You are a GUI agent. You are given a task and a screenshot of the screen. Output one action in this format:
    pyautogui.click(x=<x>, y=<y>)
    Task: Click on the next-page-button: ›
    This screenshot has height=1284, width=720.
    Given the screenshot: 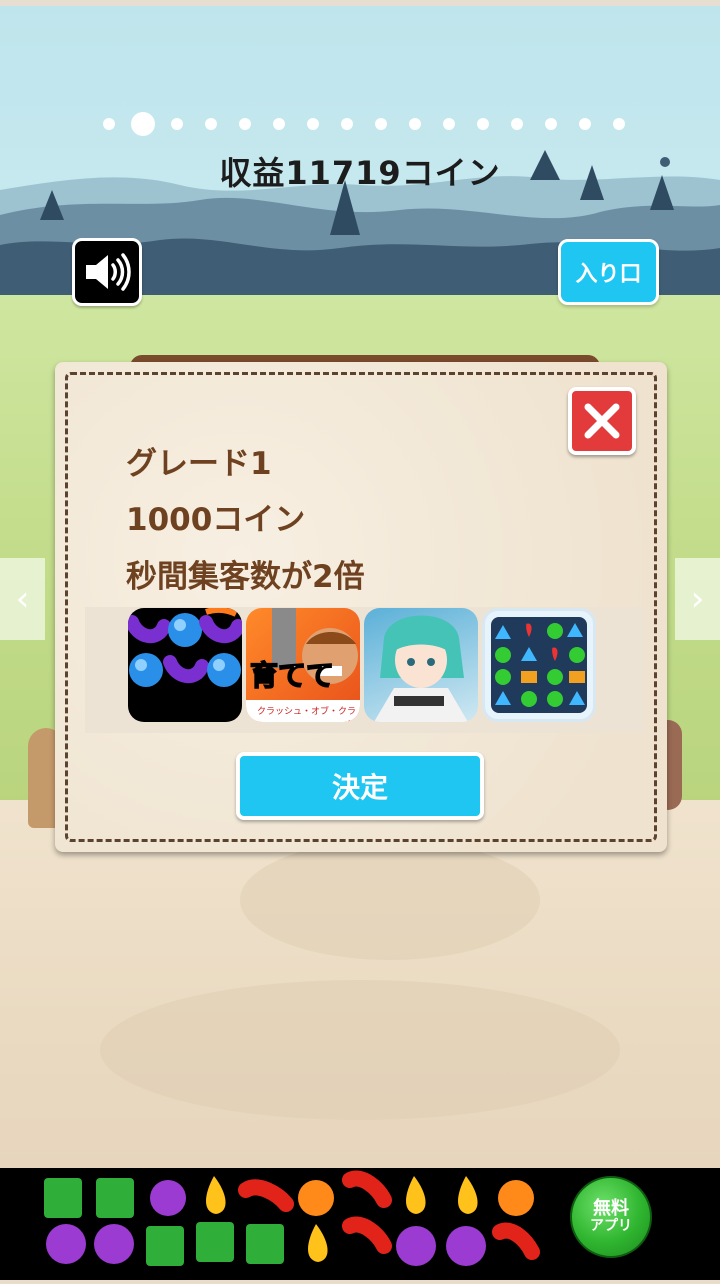 What is the action you would take?
    pyautogui.click(x=697, y=599)
    